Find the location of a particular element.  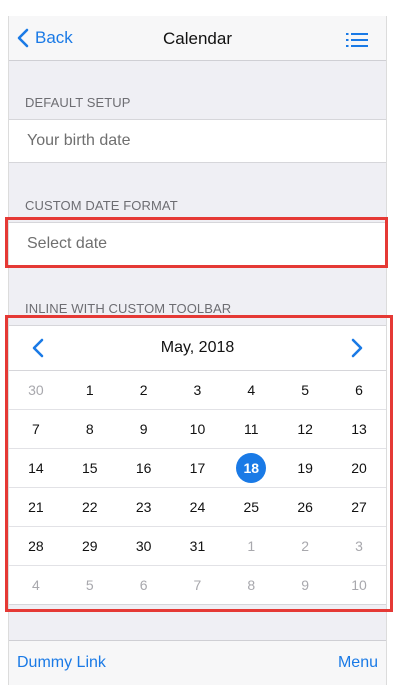

calendar-day-number: 29 is located at coordinates (89, 546).